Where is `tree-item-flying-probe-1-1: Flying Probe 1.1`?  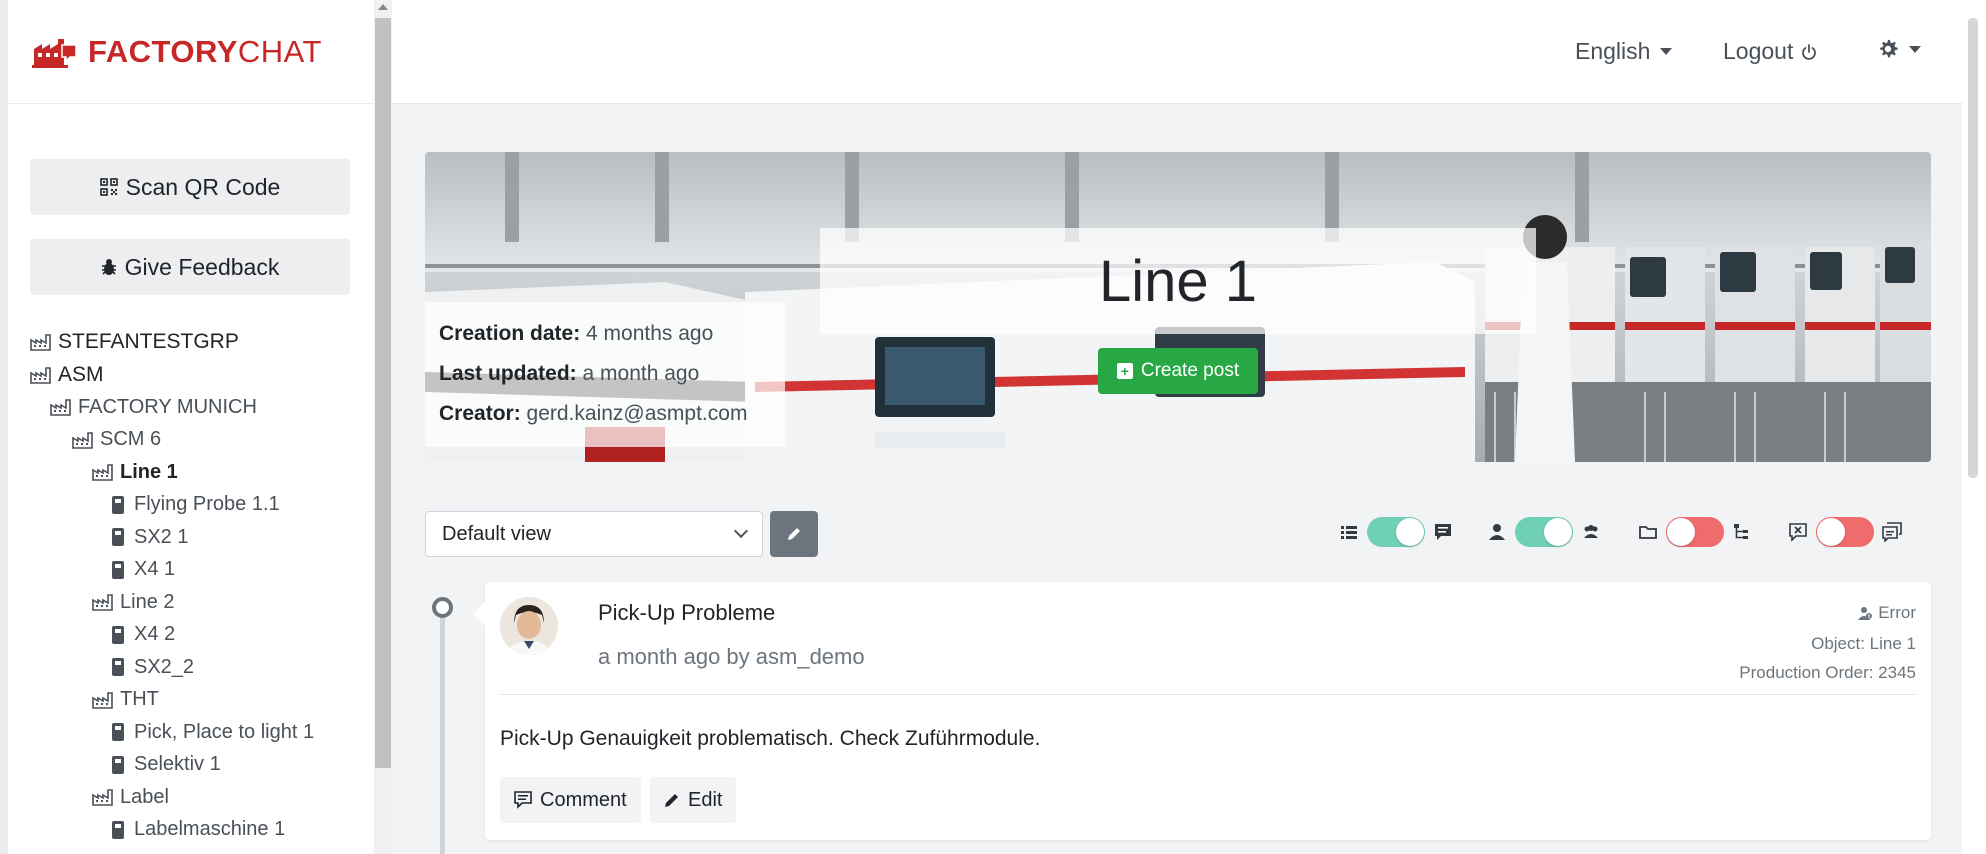
tree-item-flying-probe-1-1: Flying Probe 1.1 is located at coordinates (195, 505).